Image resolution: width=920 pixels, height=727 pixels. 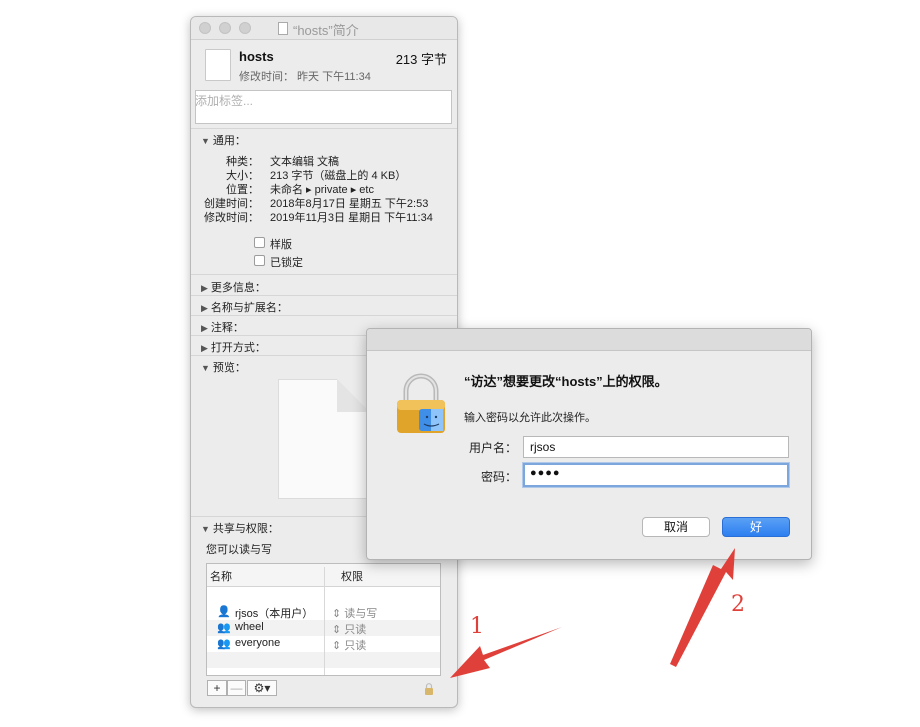 What do you see at coordinates (738, 604) in the screenshot?
I see `annotation-label-2: 2` at bounding box center [738, 604].